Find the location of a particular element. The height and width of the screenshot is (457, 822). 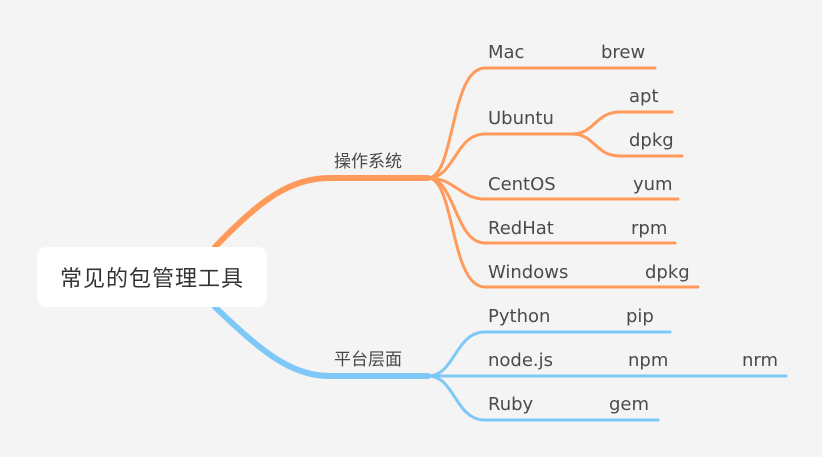

root-node: 常见的包管理工具 is located at coordinates (152, 277).